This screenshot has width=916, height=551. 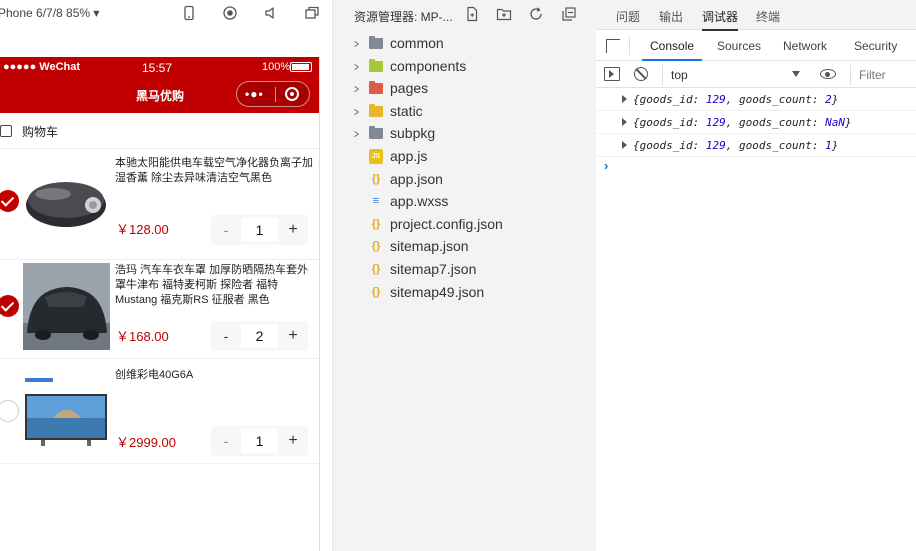 I want to click on tree-file: {} sitemap49.json, so click(x=464, y=293).